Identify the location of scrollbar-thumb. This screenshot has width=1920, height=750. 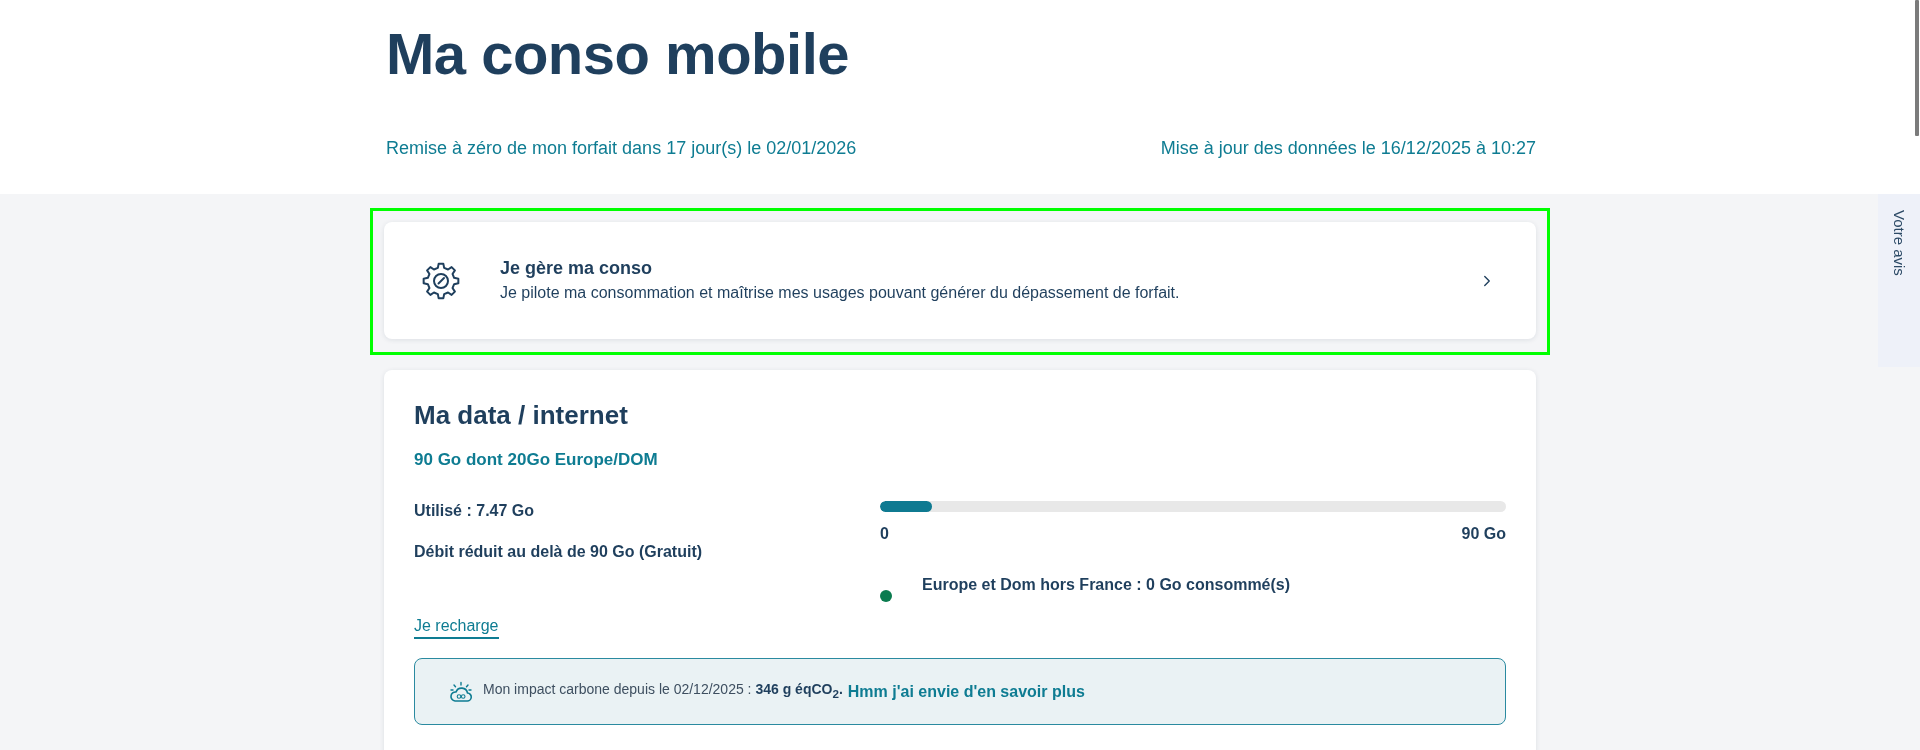
(1917, 68).